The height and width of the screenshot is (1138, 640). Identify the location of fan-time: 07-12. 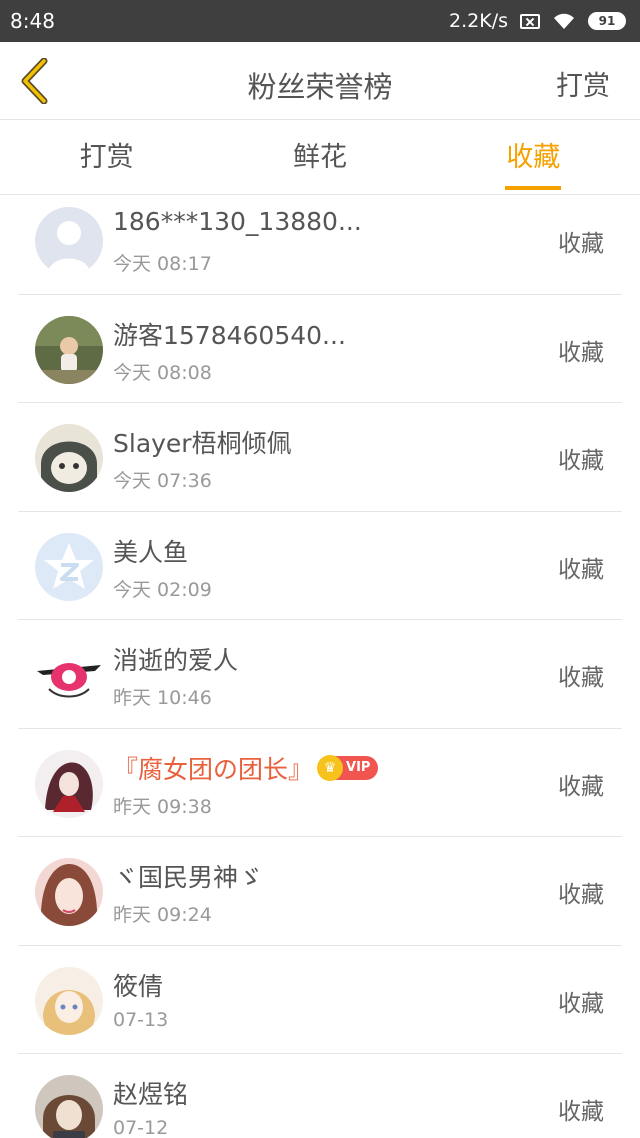
(141, 1127).